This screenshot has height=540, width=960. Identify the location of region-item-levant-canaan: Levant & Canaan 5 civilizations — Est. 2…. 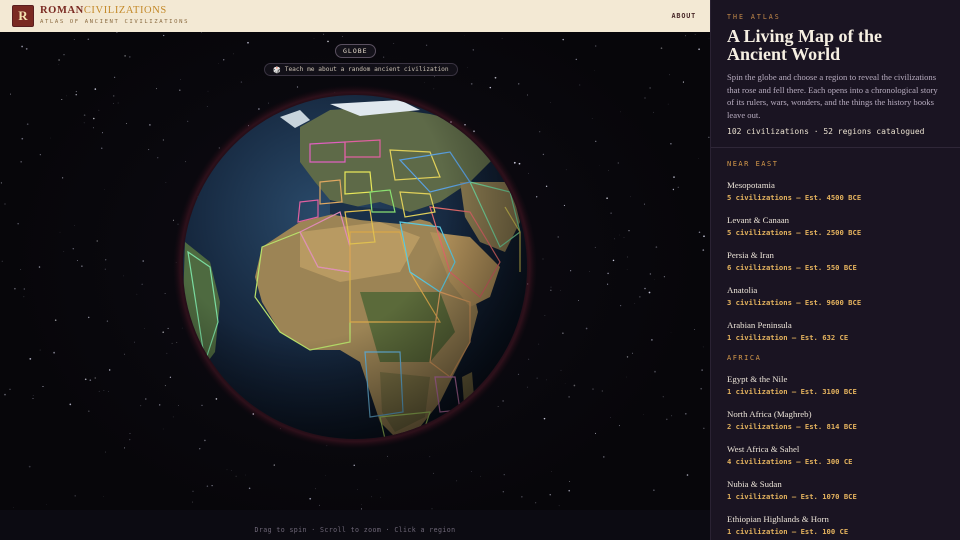
(835, 226).